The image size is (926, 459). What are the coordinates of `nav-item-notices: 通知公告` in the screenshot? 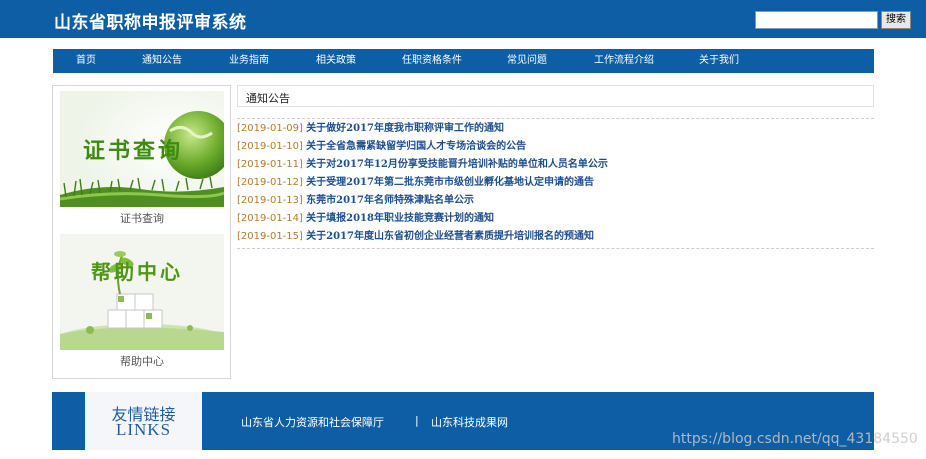 It's located at (162, 61).